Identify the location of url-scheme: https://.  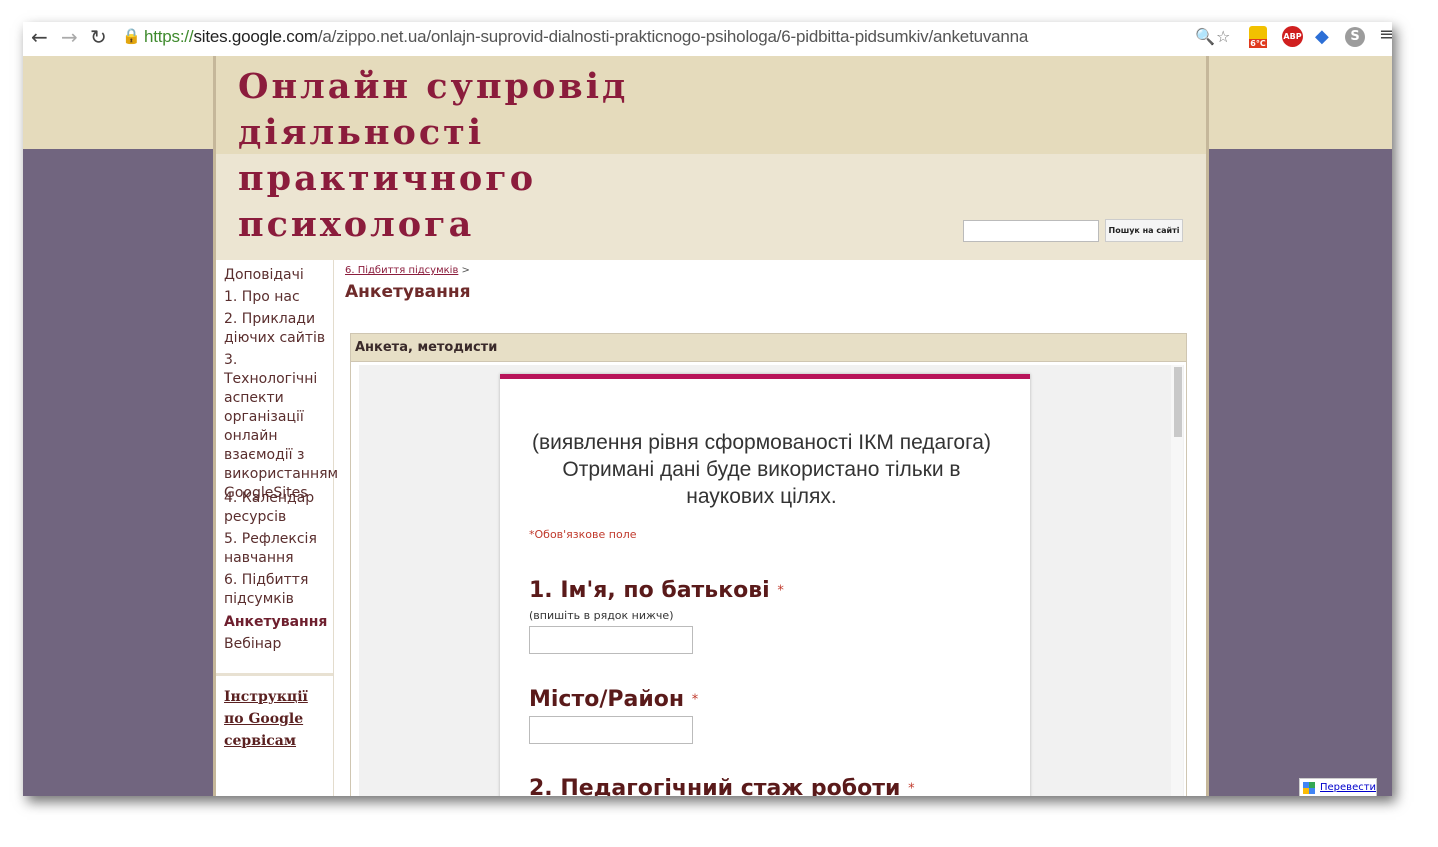
(169, 36).